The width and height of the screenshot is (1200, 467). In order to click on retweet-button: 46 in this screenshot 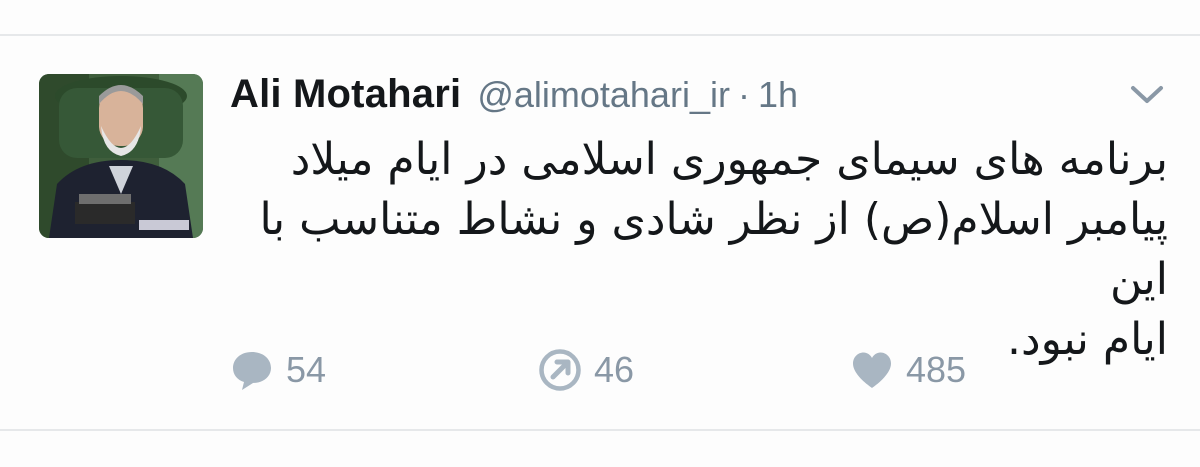, I will do `click(586, 370)`.